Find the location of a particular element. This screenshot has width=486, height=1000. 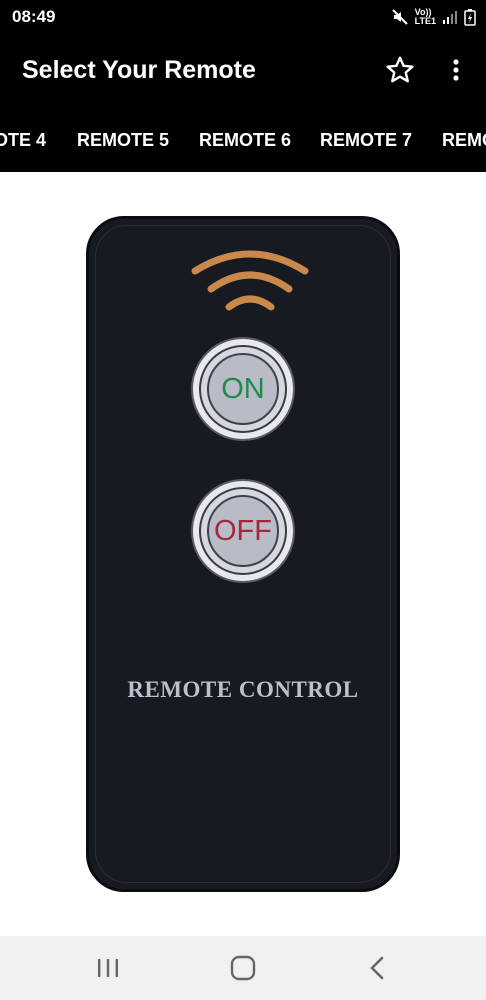

wireless-signal-icon is located at coordinates (250, 280).